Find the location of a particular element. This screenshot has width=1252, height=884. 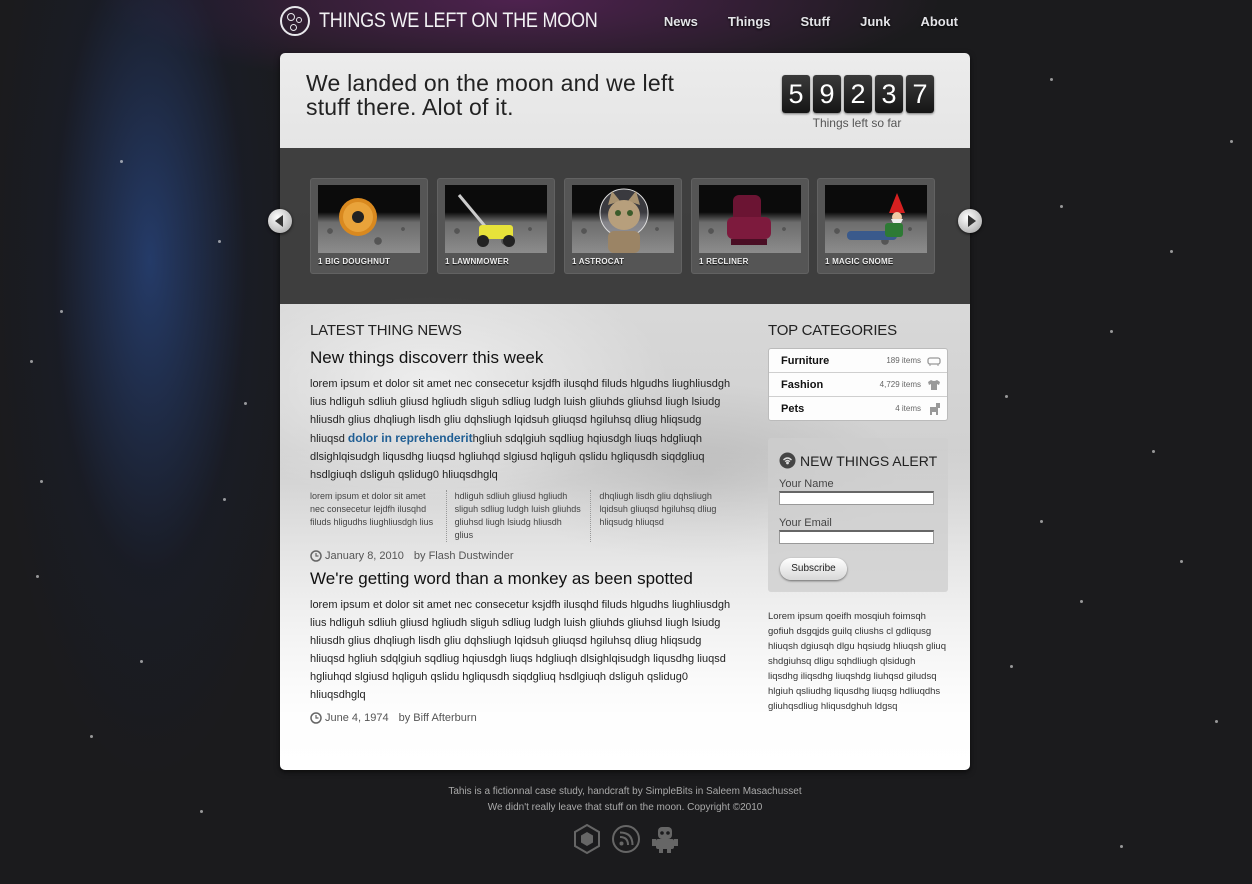

category-name: Pets is located at coordinates (793, 408).